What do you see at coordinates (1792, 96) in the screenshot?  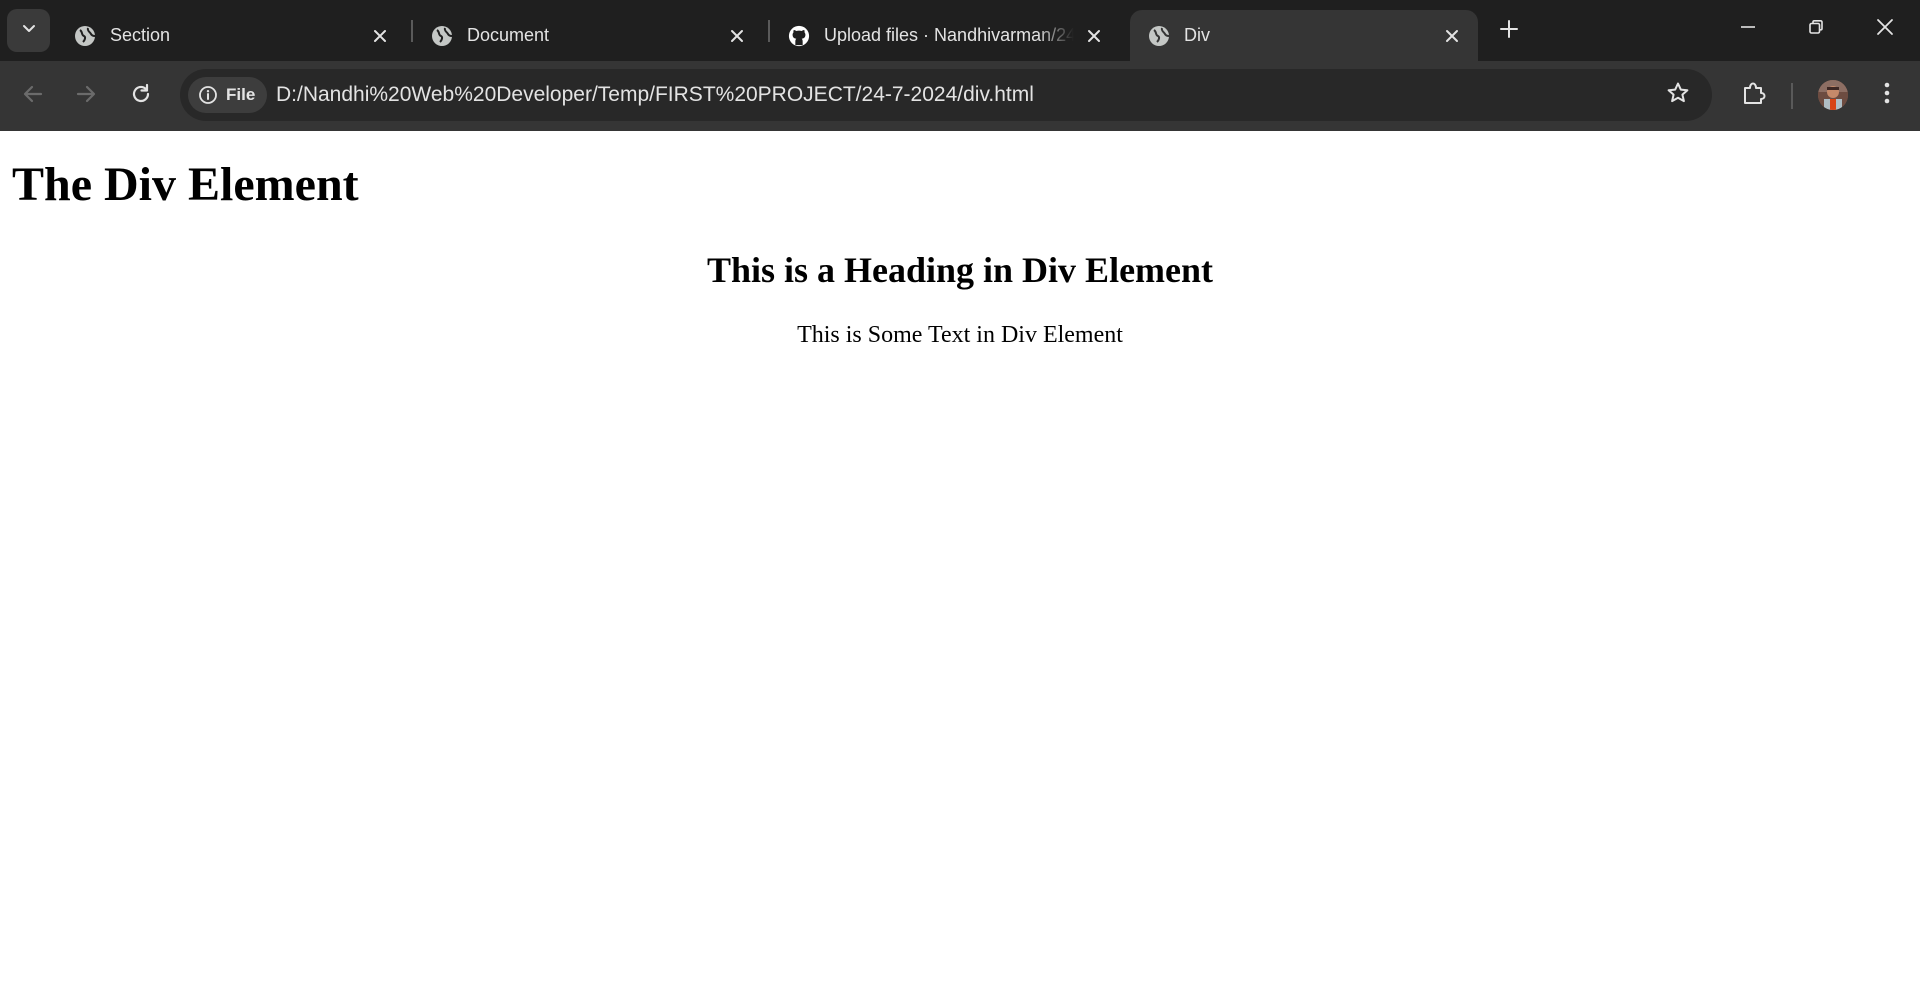 I see `toolbar-separator` at bounding box center [1792, 96].